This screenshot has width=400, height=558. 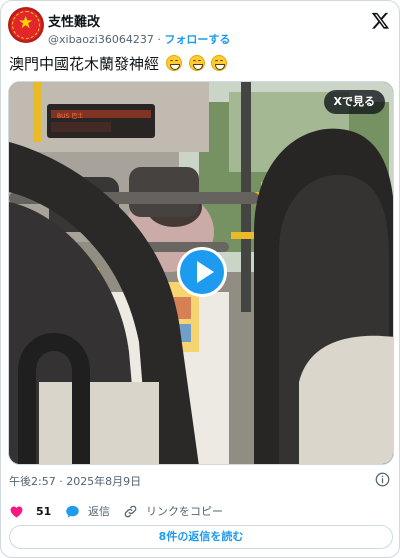 I want to click on read-replies-button: 8件の返信を読む, so click(x=201, y=537).